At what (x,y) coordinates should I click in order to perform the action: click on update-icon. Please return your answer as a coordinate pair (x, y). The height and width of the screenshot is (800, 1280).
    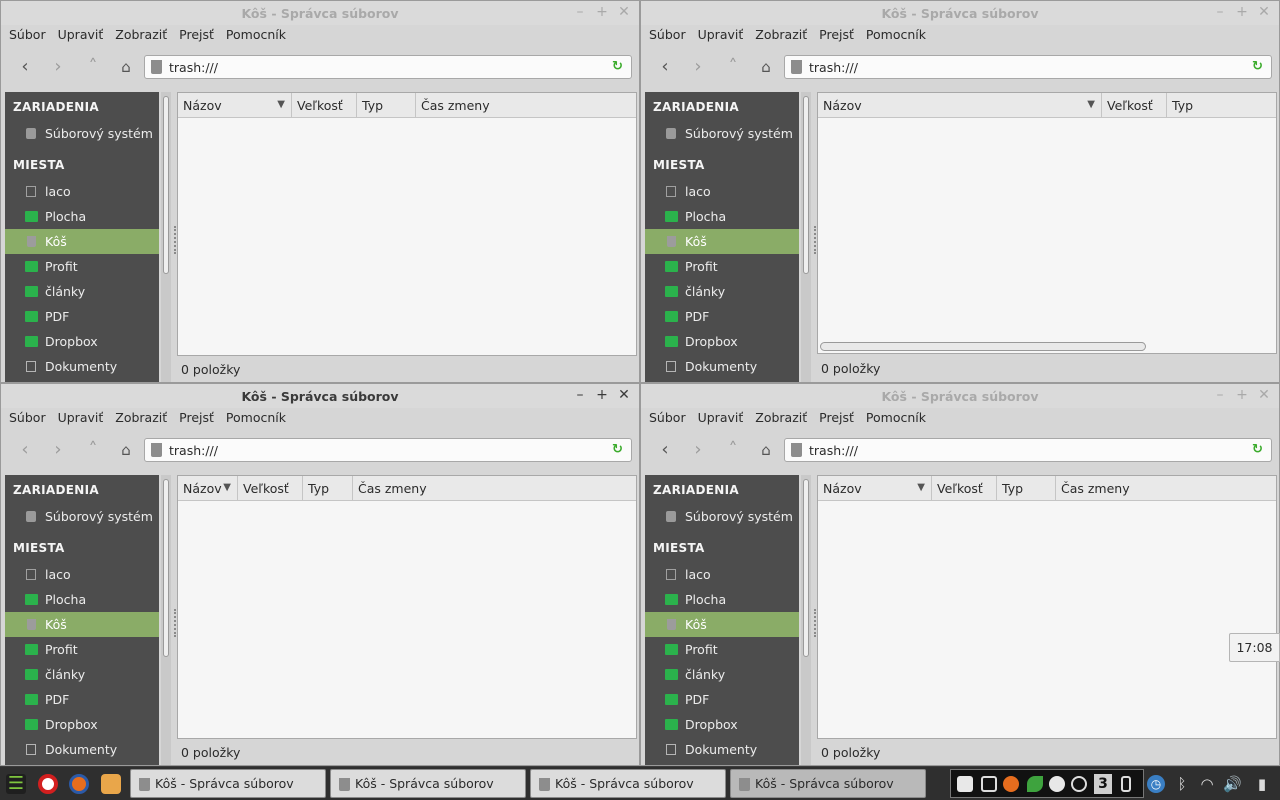
    Looking at the image, I should click on (1079, 784).